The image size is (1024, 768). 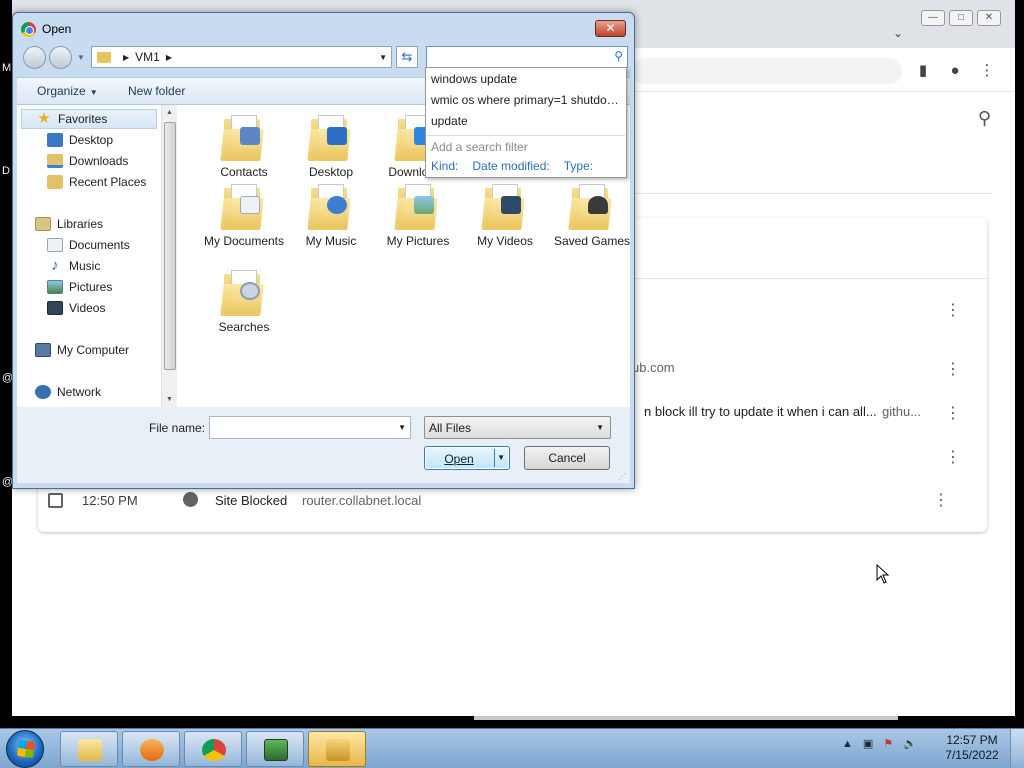 What do you see at coordinates (73, 266) in the screenshot?
I see `nav-music: ♪ Music` at bounding box center [73, 266].